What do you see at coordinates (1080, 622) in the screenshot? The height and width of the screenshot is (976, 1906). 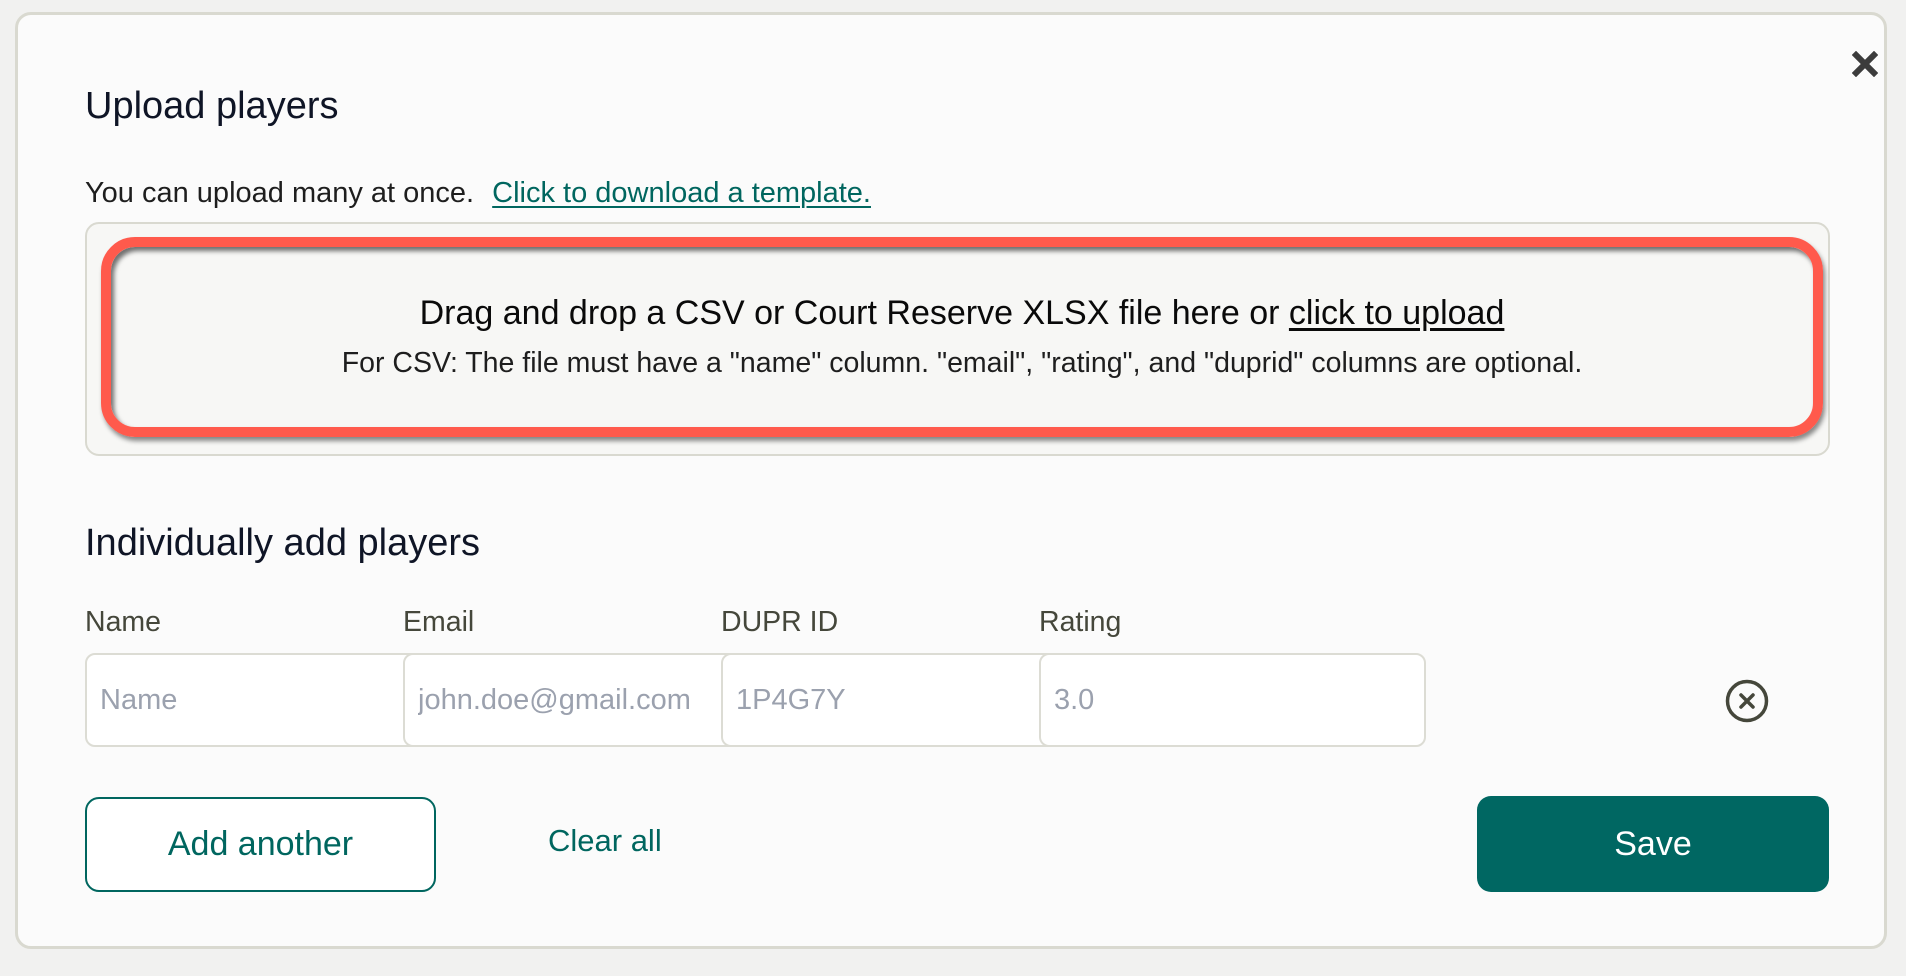 I see `rating-label: Rating` at bounding box center [1080, 622].